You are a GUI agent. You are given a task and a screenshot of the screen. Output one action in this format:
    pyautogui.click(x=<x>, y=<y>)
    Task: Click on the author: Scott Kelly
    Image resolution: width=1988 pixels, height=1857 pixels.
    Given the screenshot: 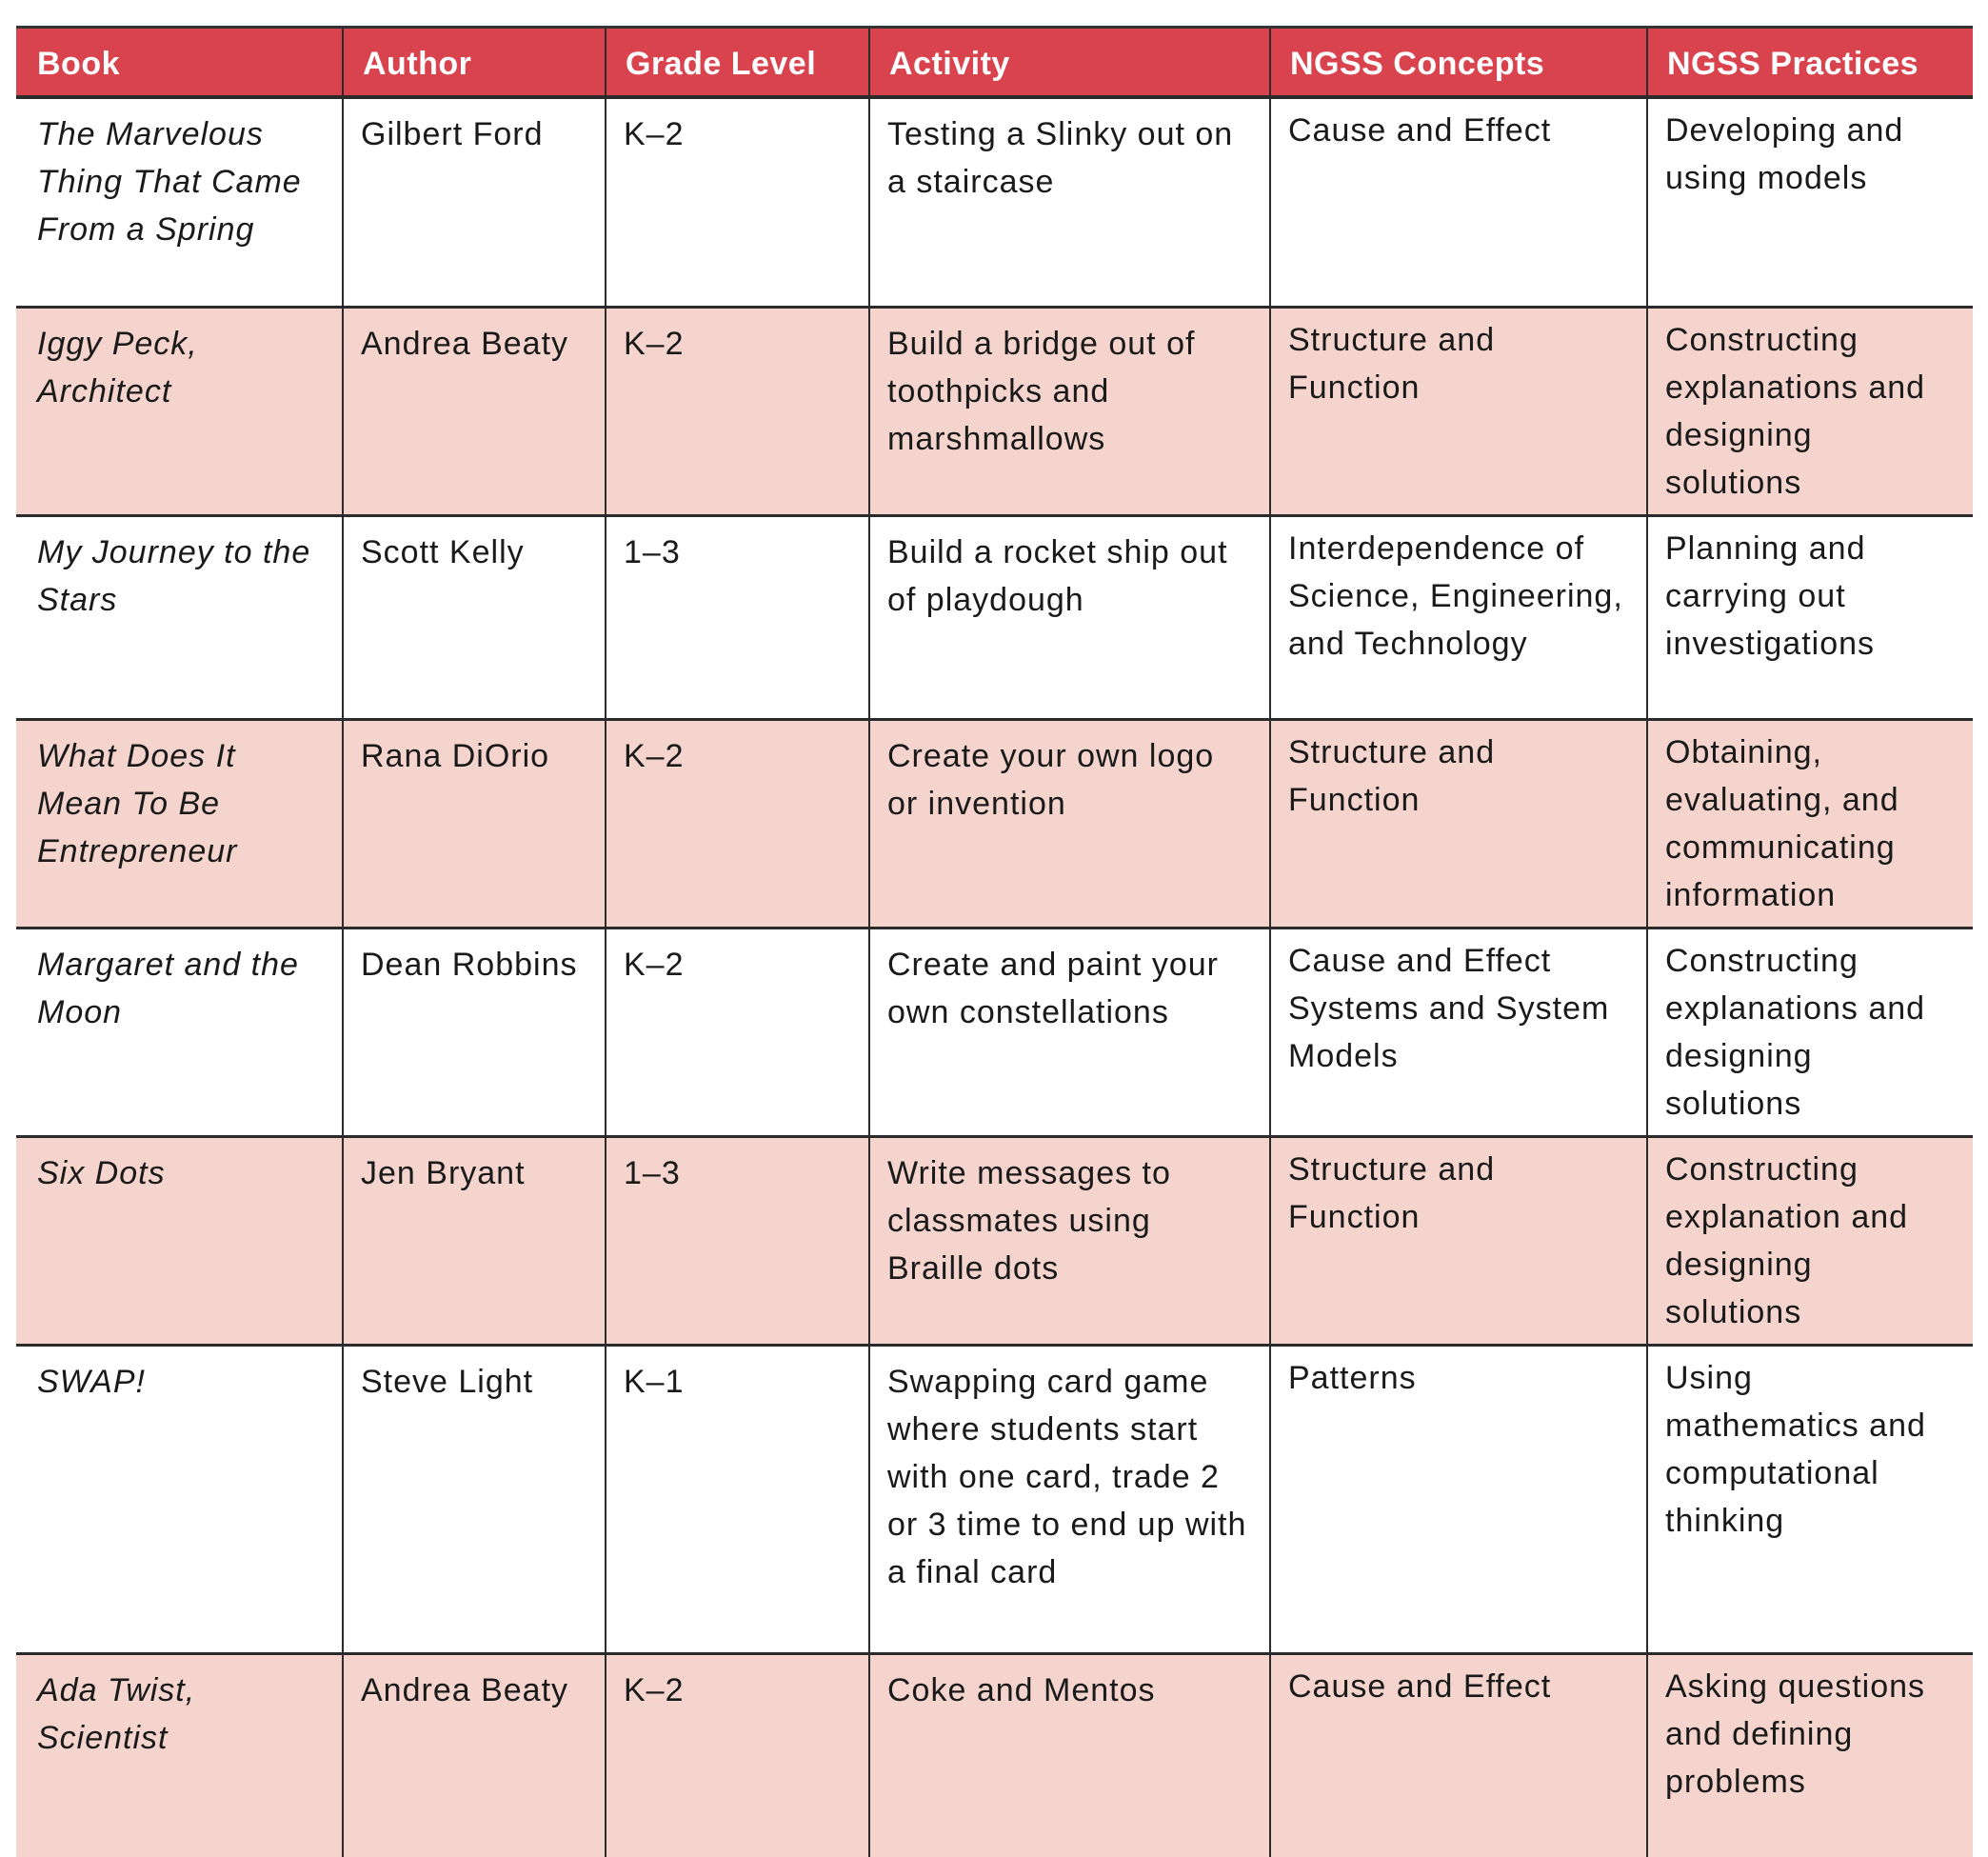 What is the action you would take?
    pyautogui.click(x=474, y=618)
    